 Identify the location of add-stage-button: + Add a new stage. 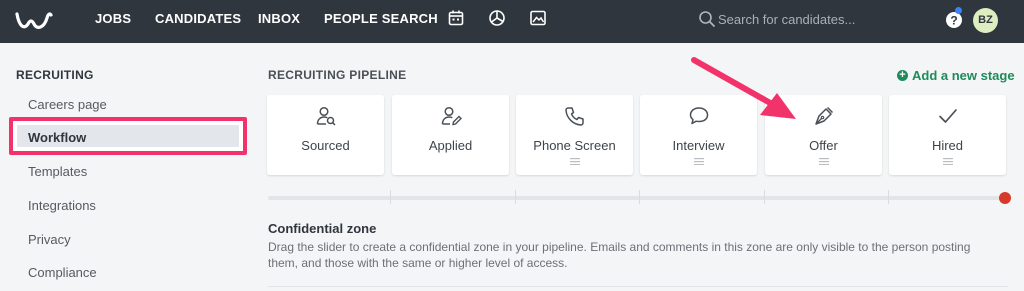
(956, 75).